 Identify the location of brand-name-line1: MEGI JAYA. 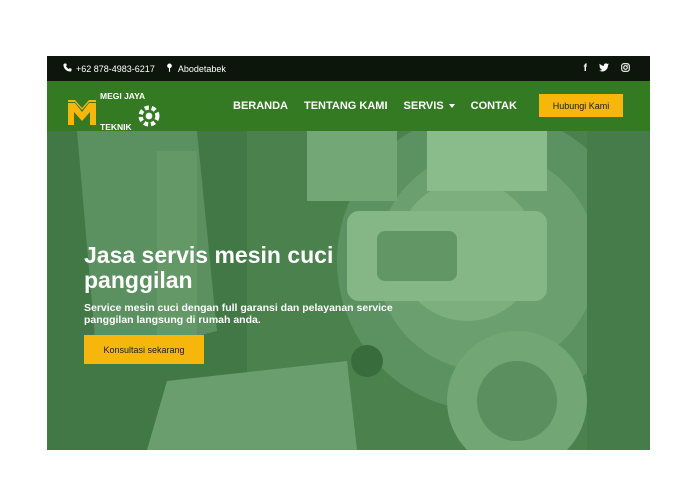
(123, 96).